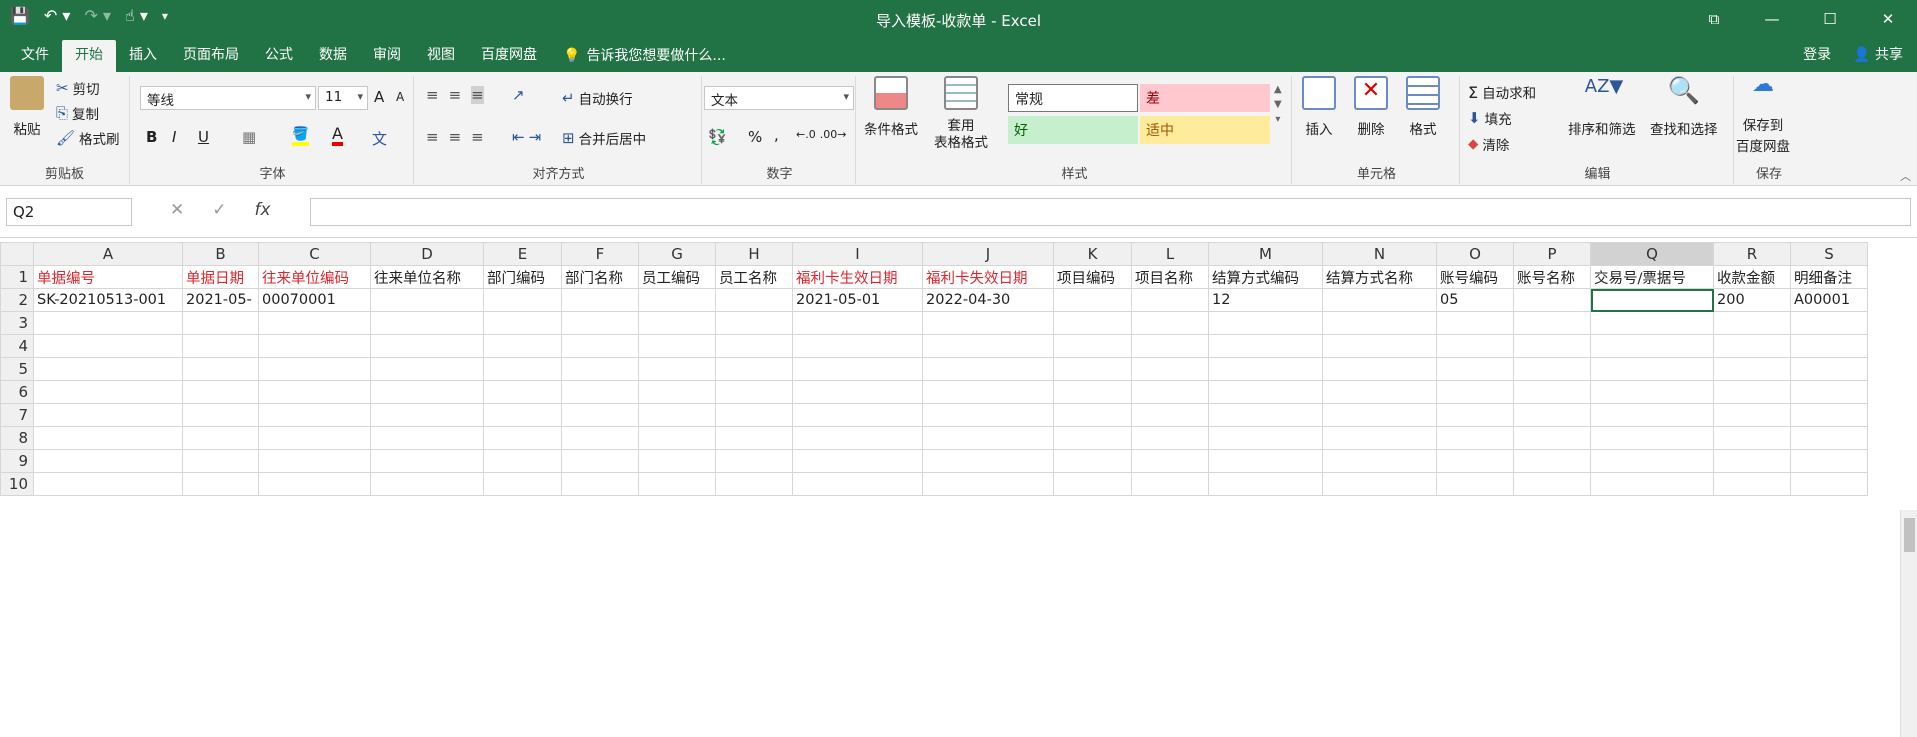 The height and width of the screenshot is (737, 1917). Describe the element at coordinates (754, 415) in the screenshot. I see `cell-h7` at that location.